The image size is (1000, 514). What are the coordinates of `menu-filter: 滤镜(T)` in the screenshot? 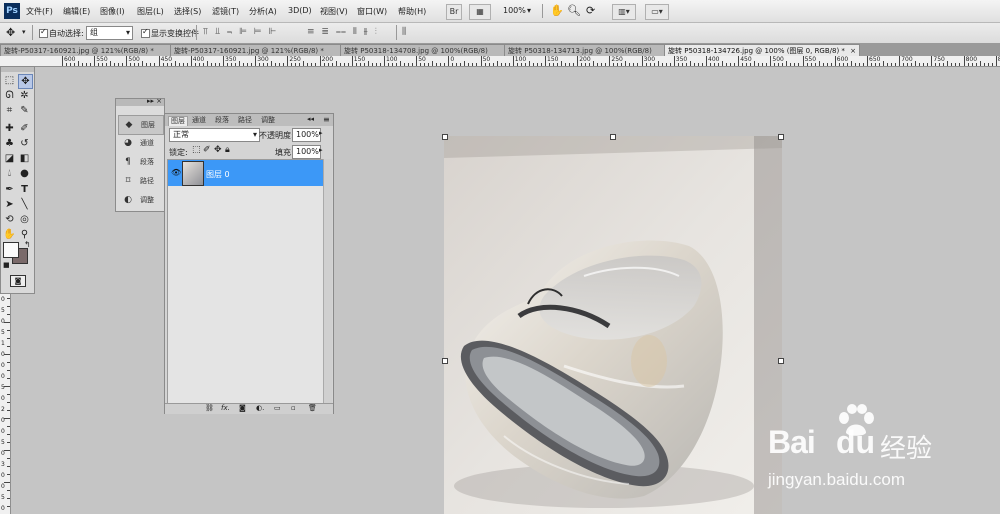 It's located at (225, 11).